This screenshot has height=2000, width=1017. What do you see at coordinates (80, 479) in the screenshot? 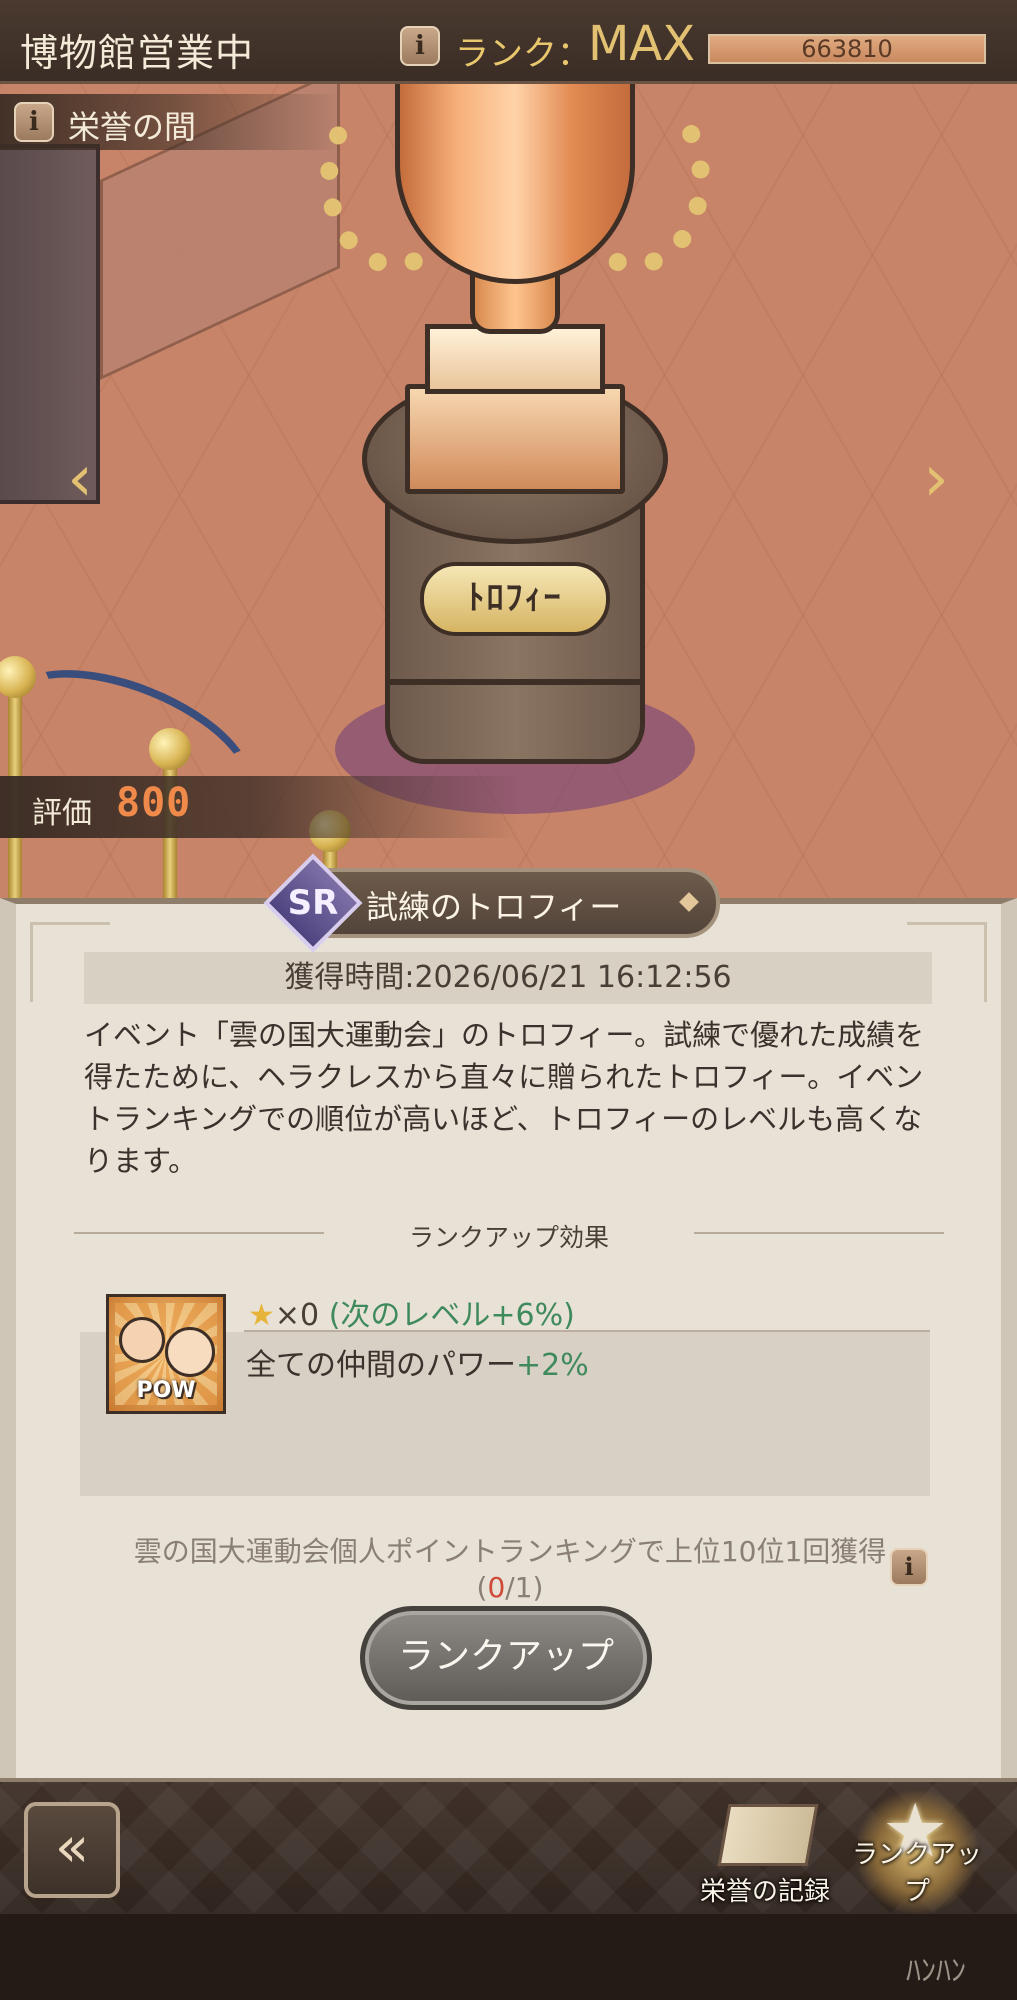
I see `chevron-left-icon: ‹` at bounding box center [80, 479].